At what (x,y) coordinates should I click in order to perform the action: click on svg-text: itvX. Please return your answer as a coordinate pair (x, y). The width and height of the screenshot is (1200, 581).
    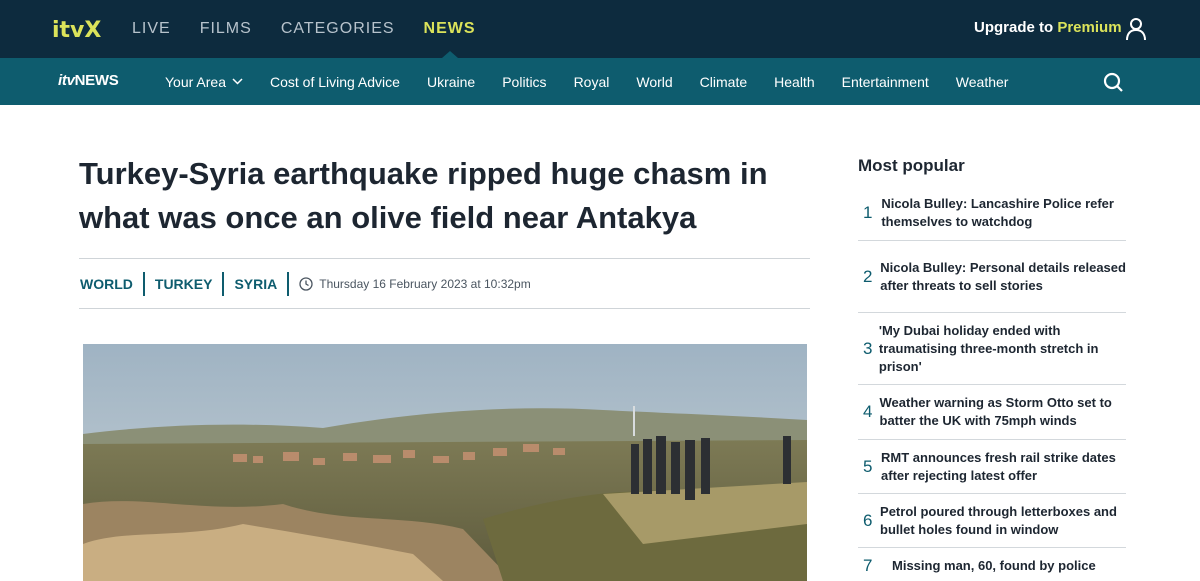
    Looking at the image, I should click on (76, 30).